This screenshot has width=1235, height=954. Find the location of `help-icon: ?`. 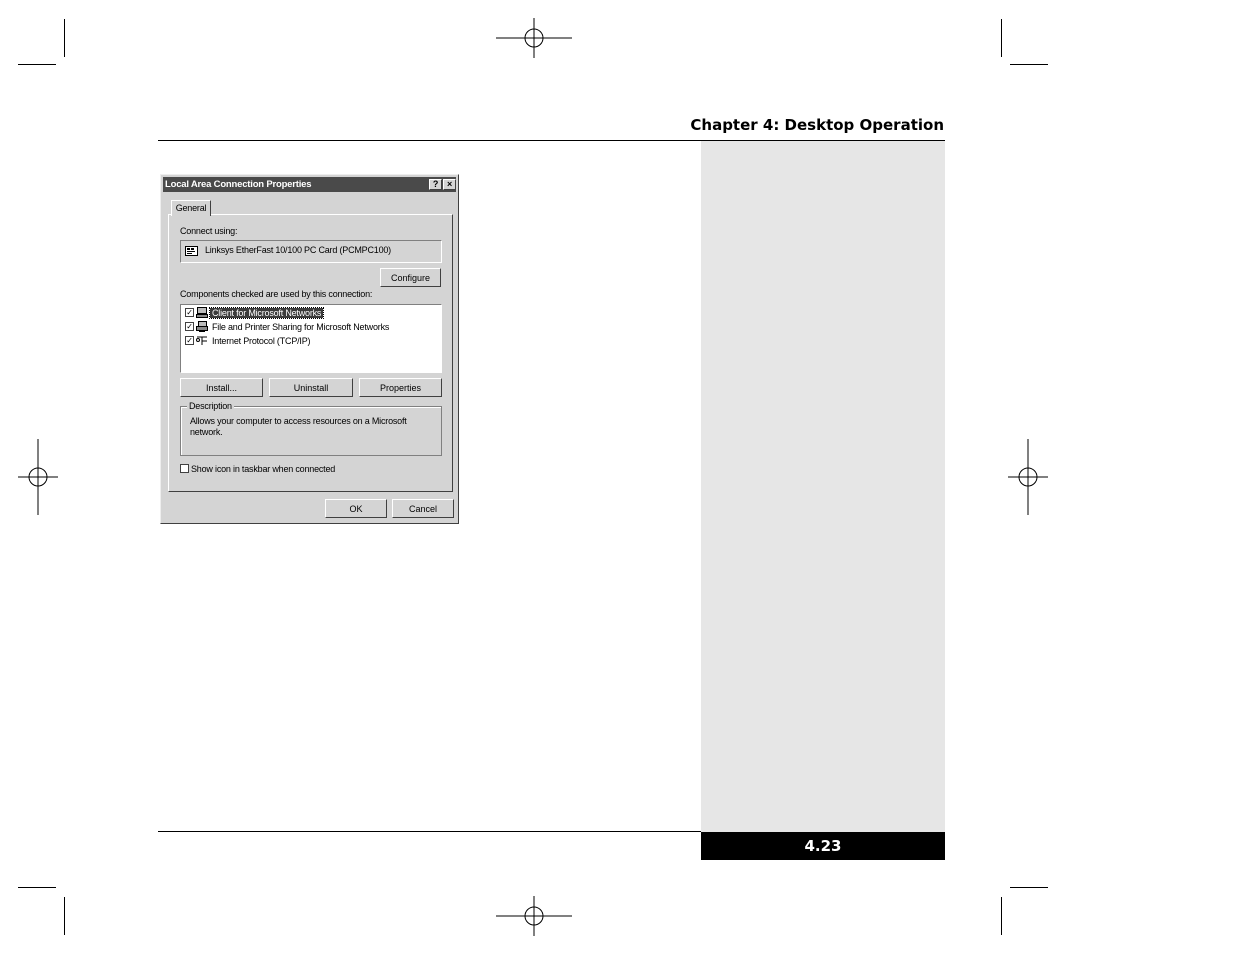

help-icon: ? is located at coordinates (435, 184).